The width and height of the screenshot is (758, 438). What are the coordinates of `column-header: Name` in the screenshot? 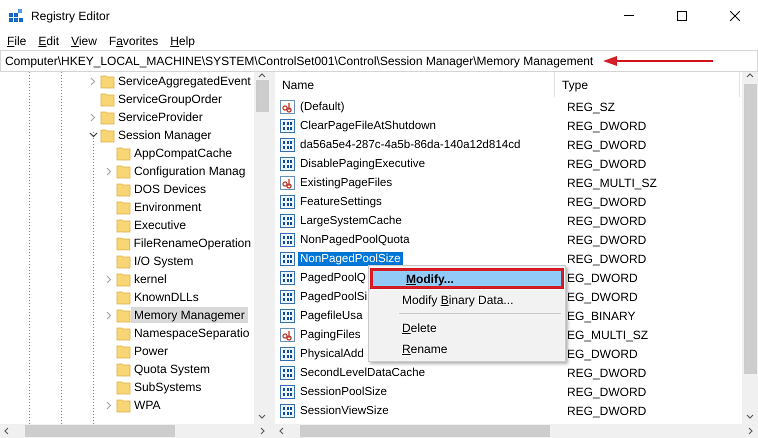 It's located at (415, 84).